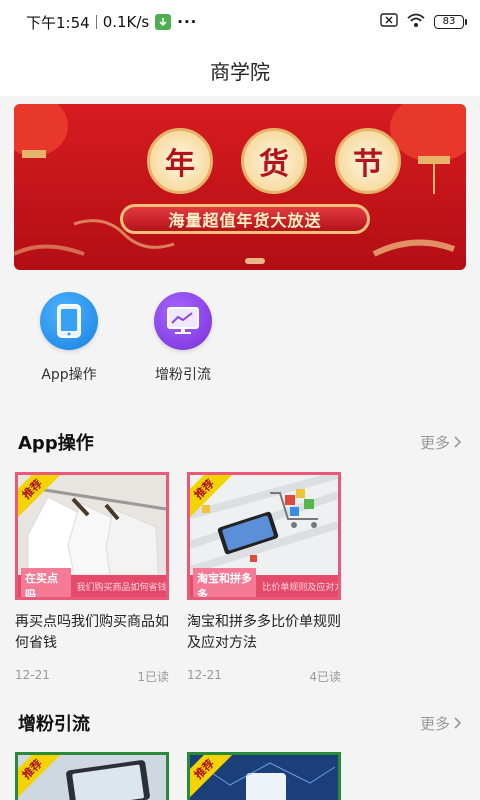 The width and height of the screenshot is (480, 800). I want to click on status-left: 下午1:54 0.1K/s ···, so click(111, 22).